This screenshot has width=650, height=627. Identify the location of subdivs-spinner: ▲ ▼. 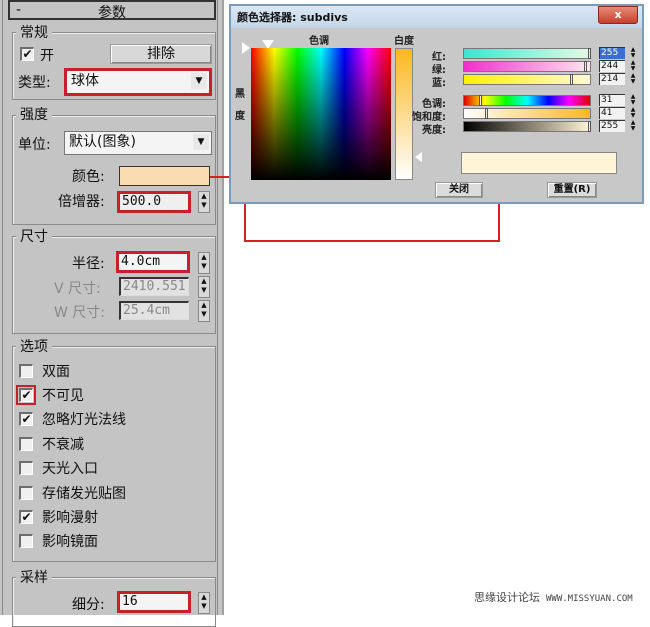
(204, 603).